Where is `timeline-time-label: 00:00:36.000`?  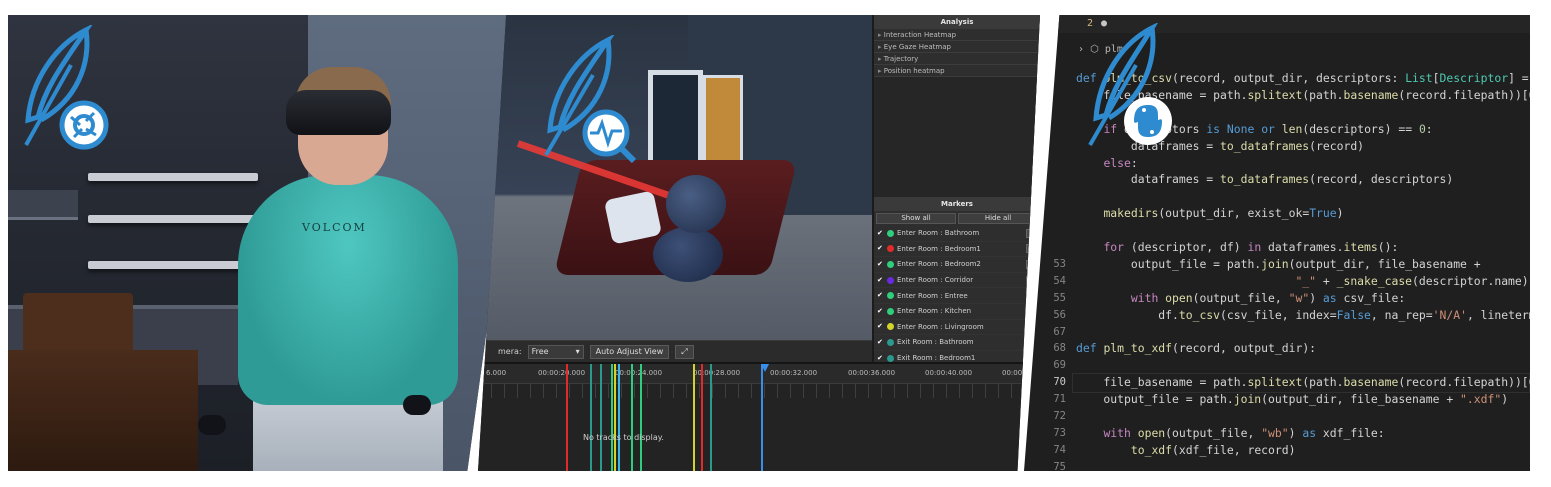 timeline-time-label: 00:00:36.000 is located at coordinates (872, 373).